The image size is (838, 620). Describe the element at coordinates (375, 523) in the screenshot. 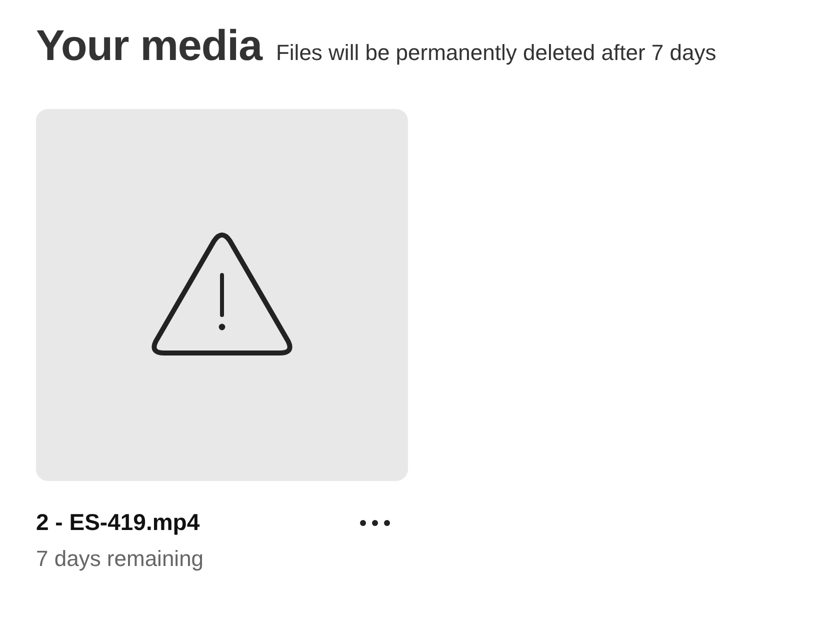

I see `more-icon` at that location.